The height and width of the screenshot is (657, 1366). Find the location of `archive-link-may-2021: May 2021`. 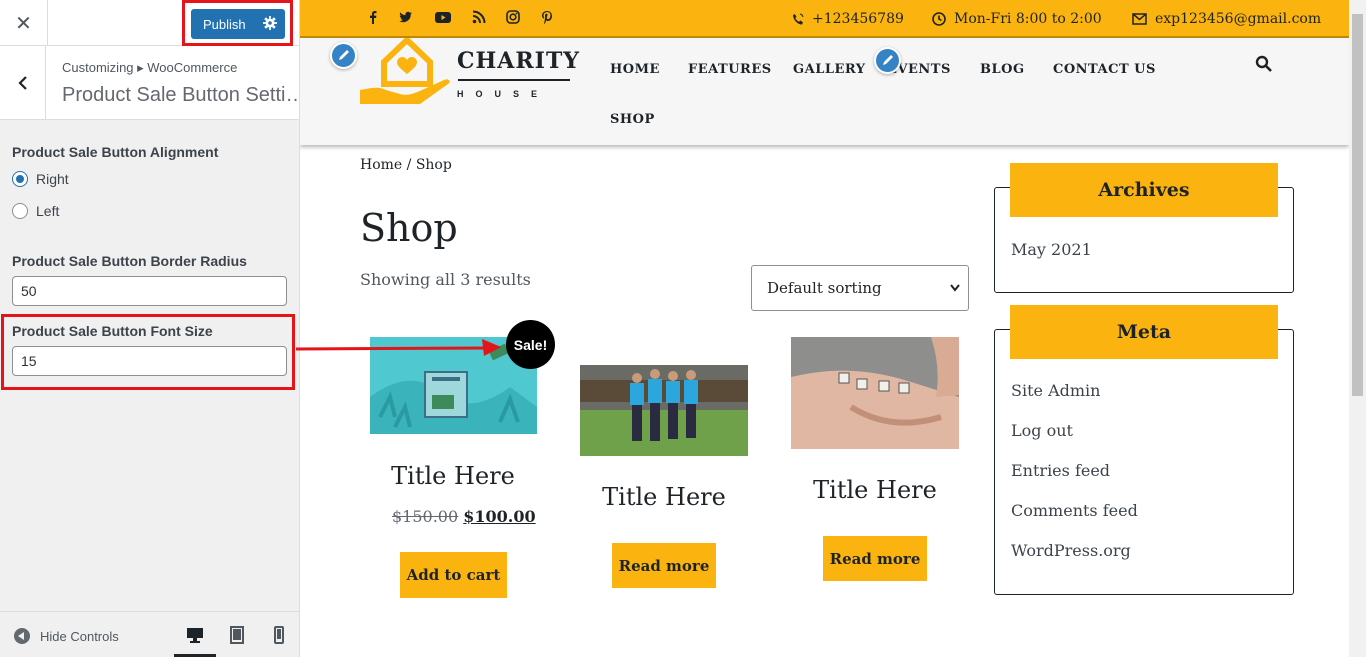

archive-link-may-2021: May 2021 is located at coordinates (1051, 249).